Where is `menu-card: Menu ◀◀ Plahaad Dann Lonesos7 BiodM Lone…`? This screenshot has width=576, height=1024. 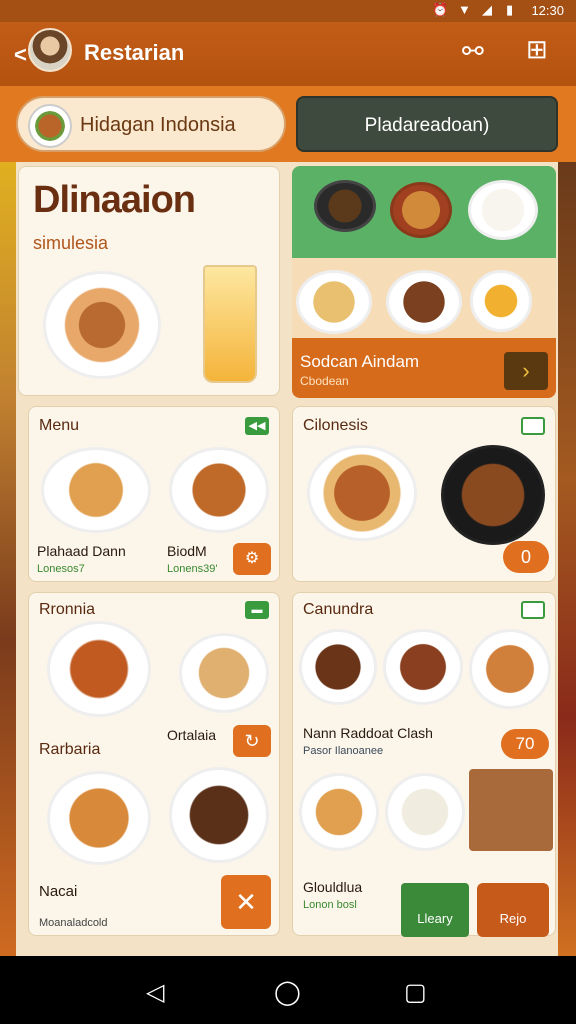
menu-card: Menu ◀◀ Plahaad Dann Lonesos7 BiodM Lone… is located at coordinates (154, 494).